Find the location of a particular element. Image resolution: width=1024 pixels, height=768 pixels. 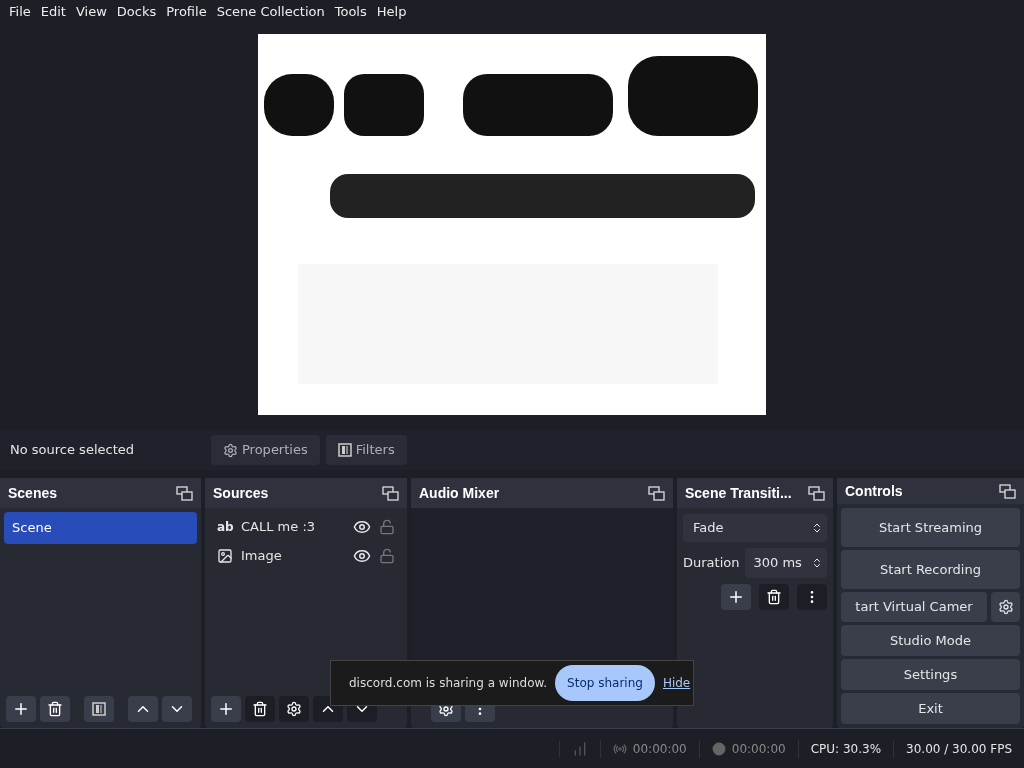

menu-item: Profile is located at coordinates (186, 12).